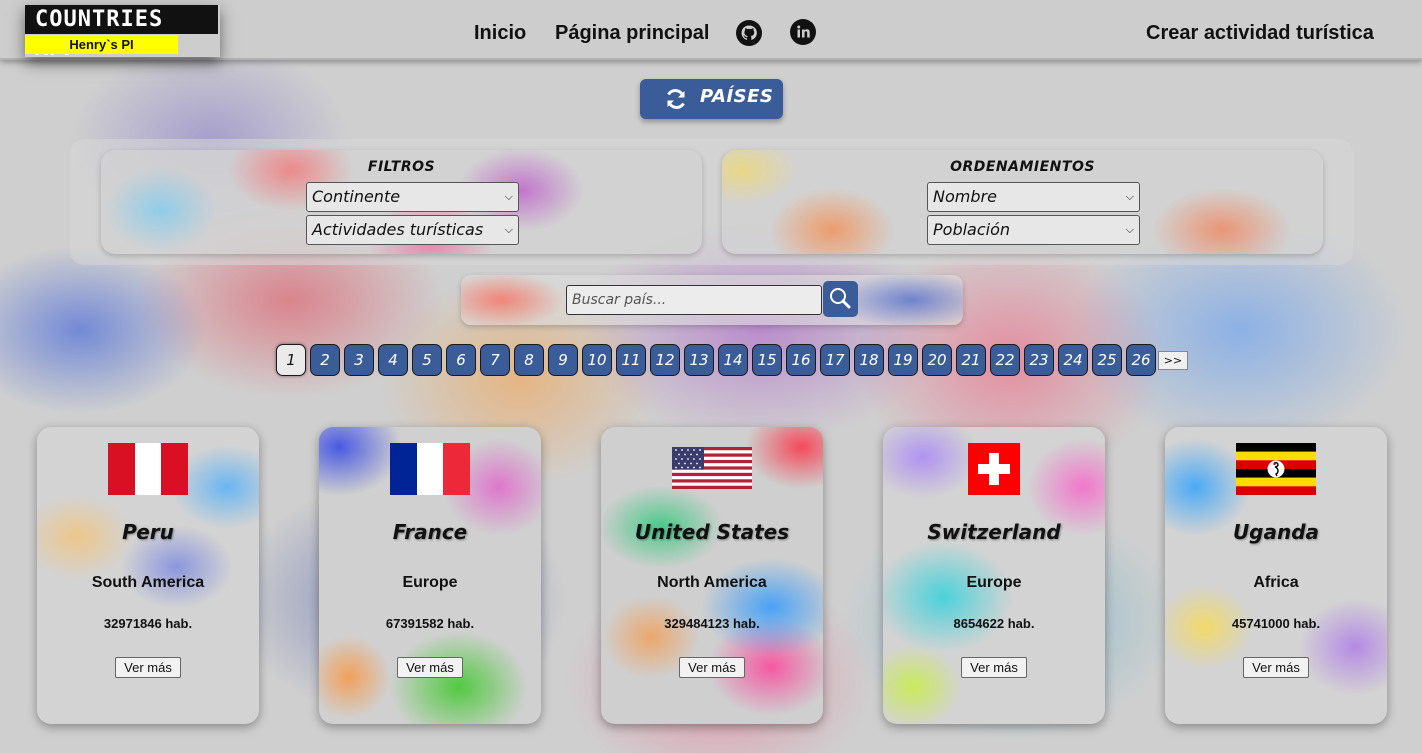 This screenshot has width=1422, height=753. Describe the element at coordinates (148, 623) in the screenshot. I see `country-population: 32971846 hab.` at that location.